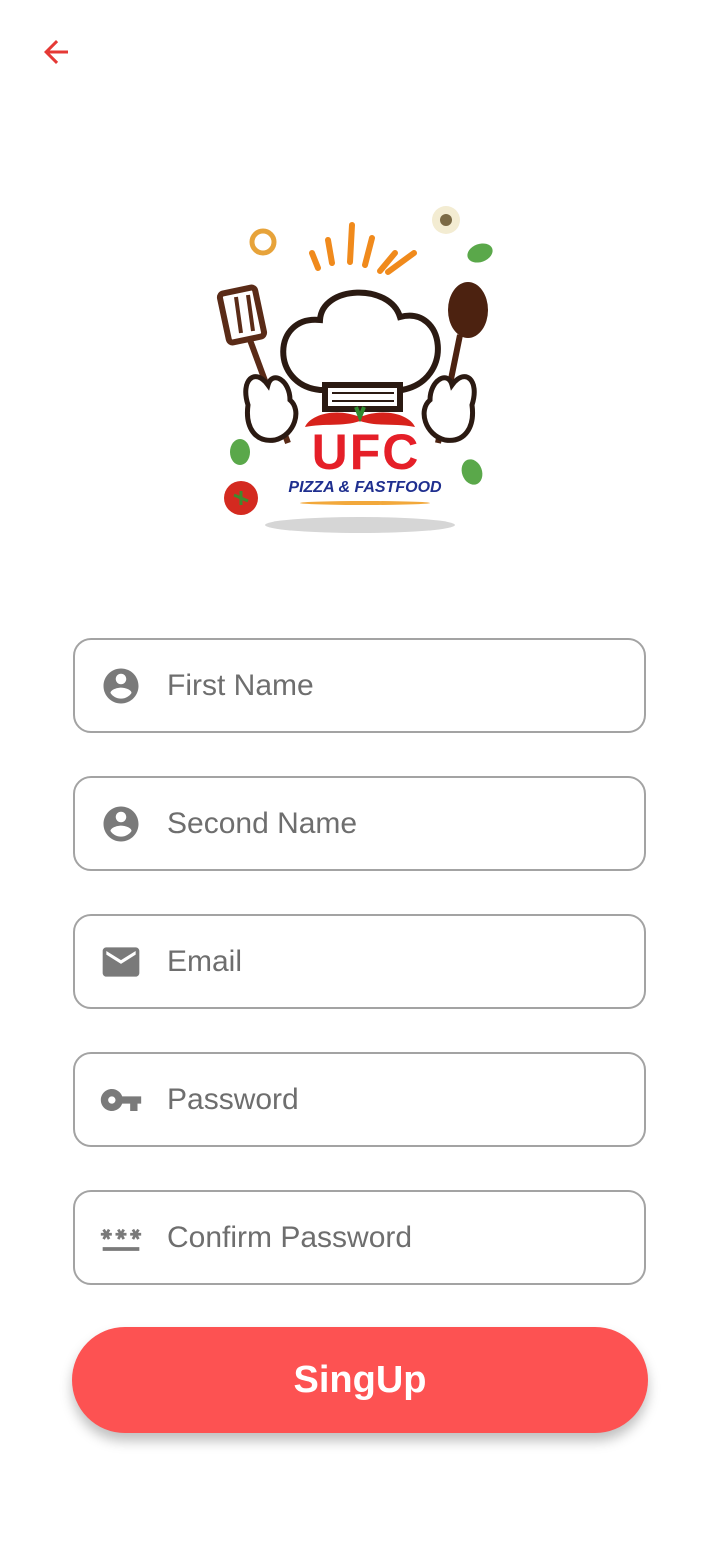 The width and height of the screenshot is (720, 1541). I want to click on password-dots-icon, so click(121, 1238).